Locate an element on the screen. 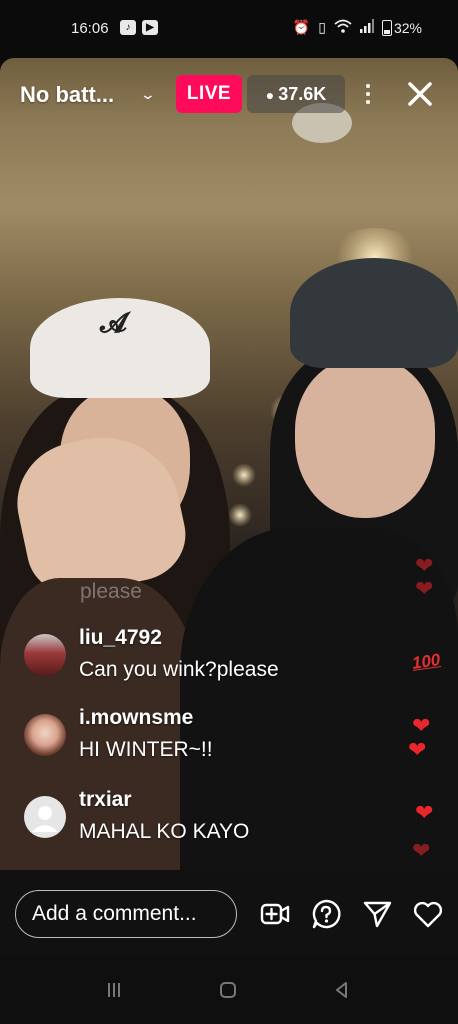 Image resolution: width=458 pixels, height=1024 pixels. send-icon is located at coordinates (377, 914).